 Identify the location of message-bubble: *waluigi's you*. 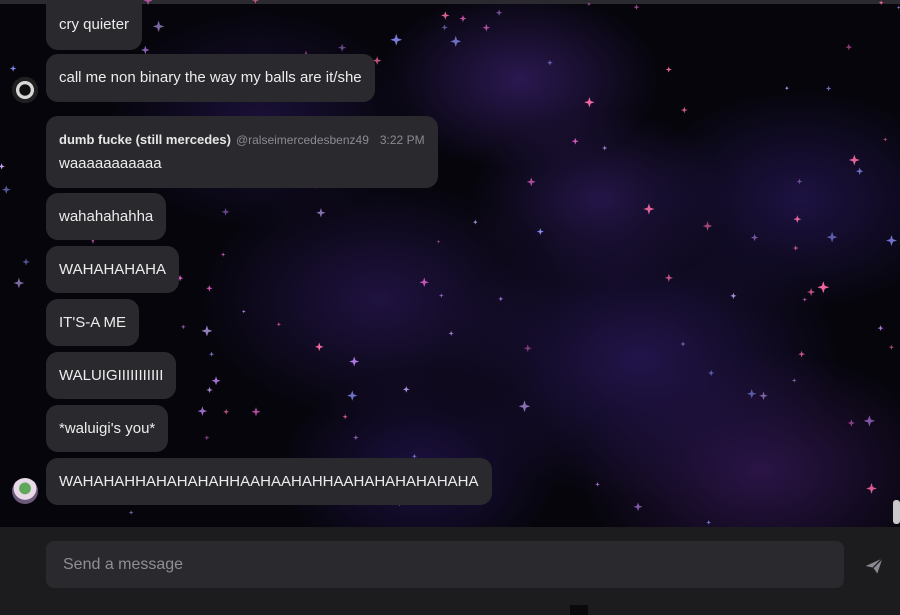
(107, 428).